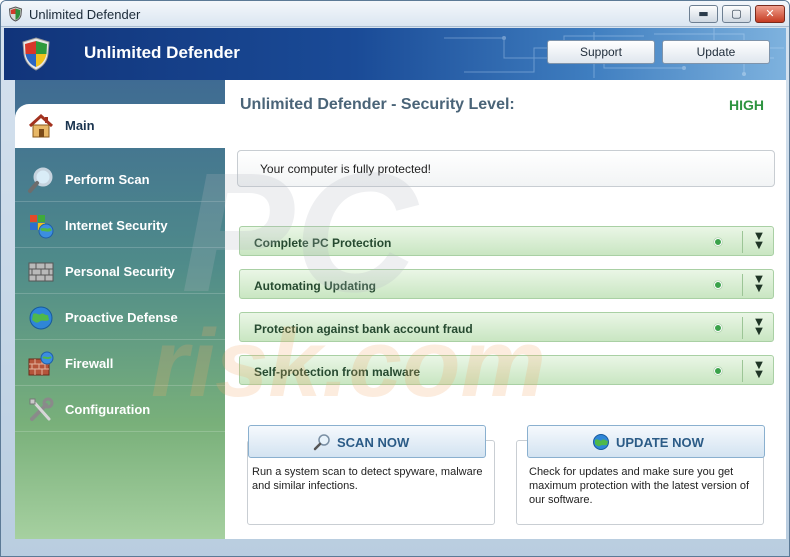 The height and width of the screenshot is (557, 790). Describe the element at coordinates (703, 14) in the screenshot. I see `minimize-button: ▬` at that location.